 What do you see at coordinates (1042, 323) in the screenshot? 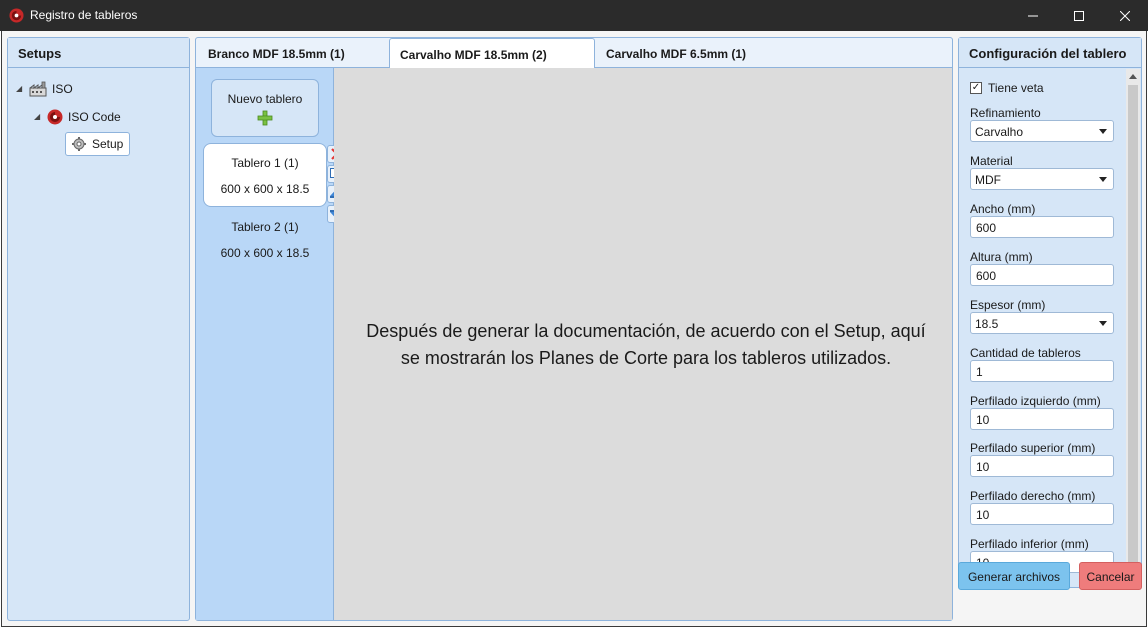
I see `espesor-select: 18.5` at bounding box center [1042, 323].